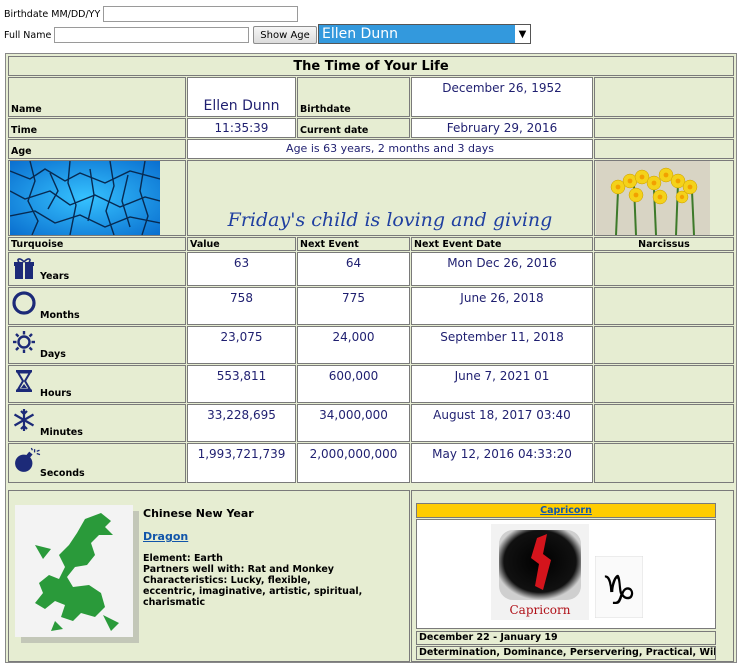 The width and height of the screenshot is (737, 663). Describe the element at coordinates (56, 393) in the screenshot. I see `unit-label: Hours` at that location.